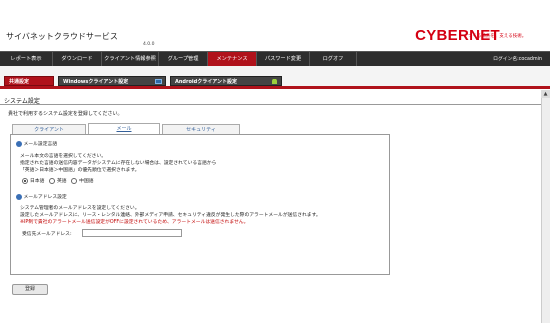  Describe the element at coordinates (63, 156) in the screenshot. I see `mail-language-line-1: メール本文の言語を選択してください。` at that location.